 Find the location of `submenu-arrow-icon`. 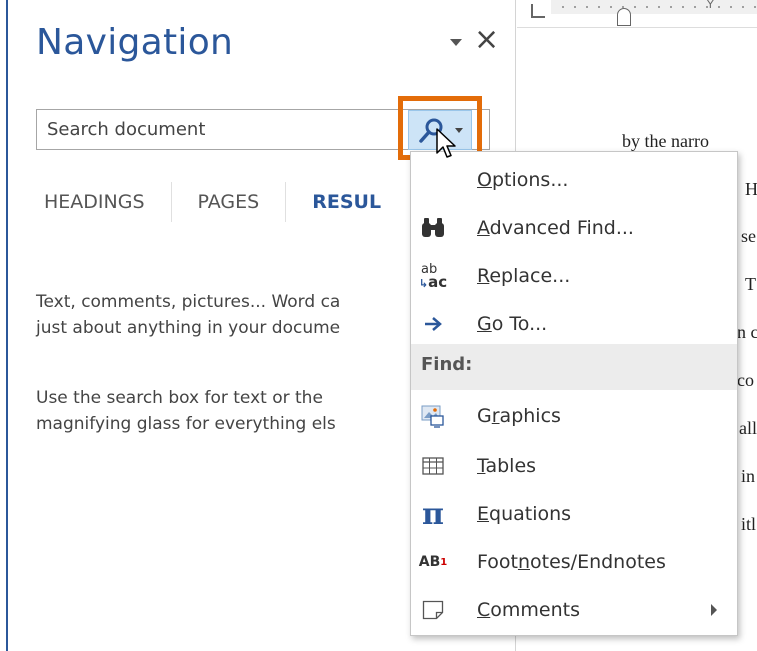

submenu-arrow-icon is located at coordinates (714, 610).